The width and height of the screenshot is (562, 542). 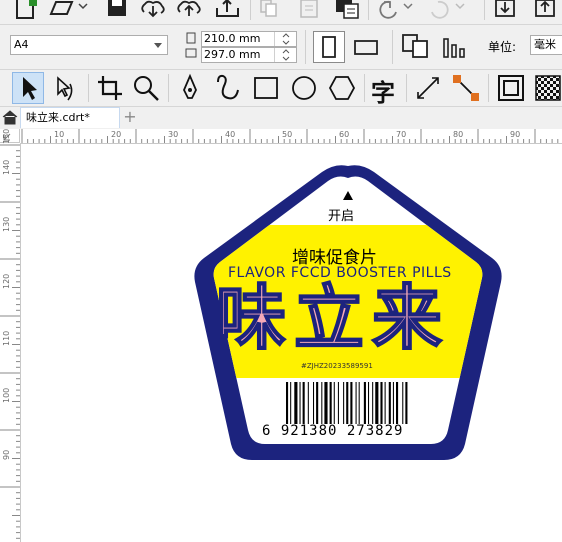 I want to click on height-spinner, so click(x=285, y=55).